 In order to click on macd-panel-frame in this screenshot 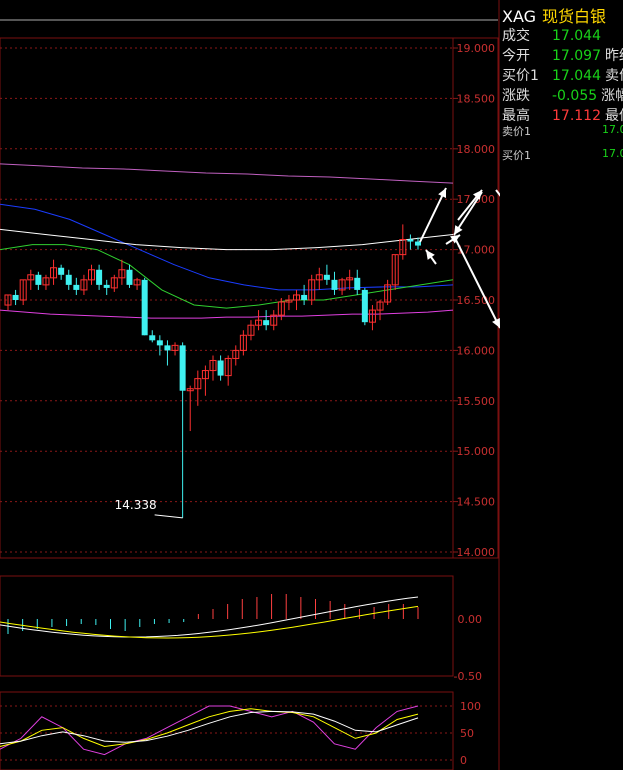, I will do `click(227, 626)`.